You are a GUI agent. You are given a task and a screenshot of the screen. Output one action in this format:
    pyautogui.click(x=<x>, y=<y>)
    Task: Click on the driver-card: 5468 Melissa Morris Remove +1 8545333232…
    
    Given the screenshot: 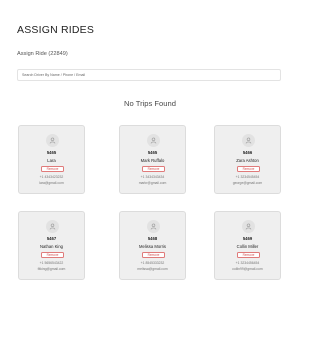 What is the action you would take?
    pyautogui.click(x=152, y=245)
    